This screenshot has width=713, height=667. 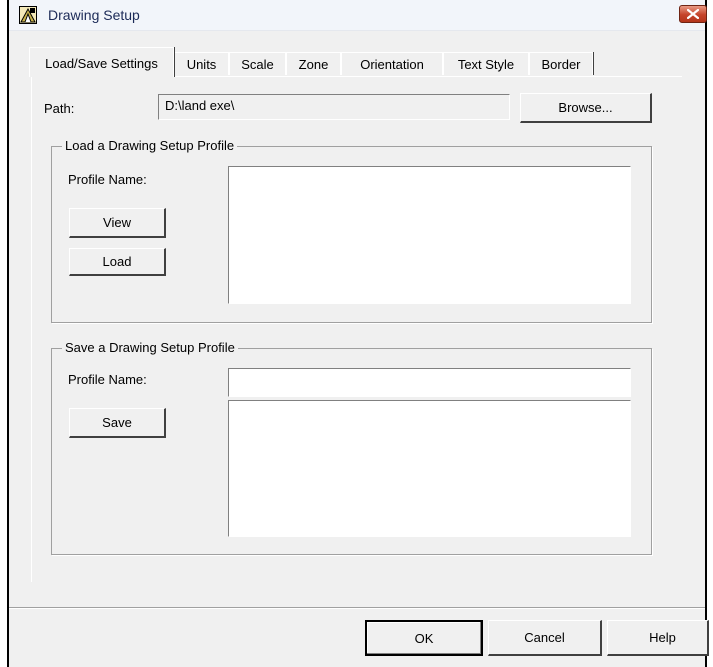 I want to click on save-profile-list, so click(x=429, y=468).